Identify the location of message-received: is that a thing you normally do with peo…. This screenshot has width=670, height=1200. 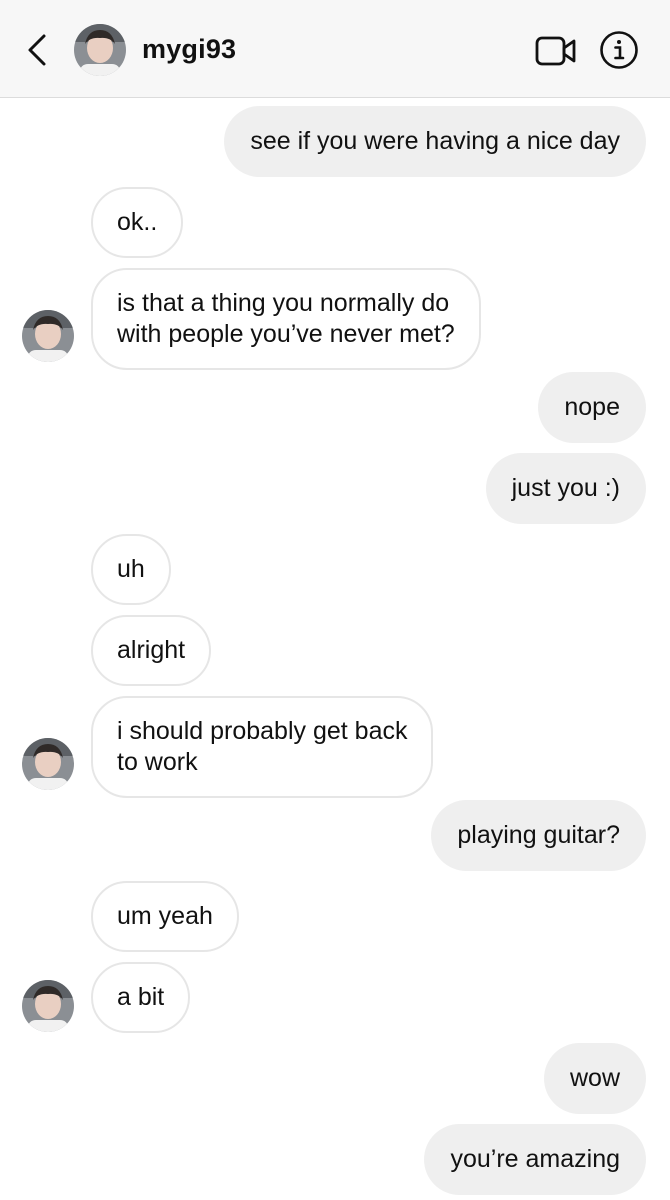
(286, 319).